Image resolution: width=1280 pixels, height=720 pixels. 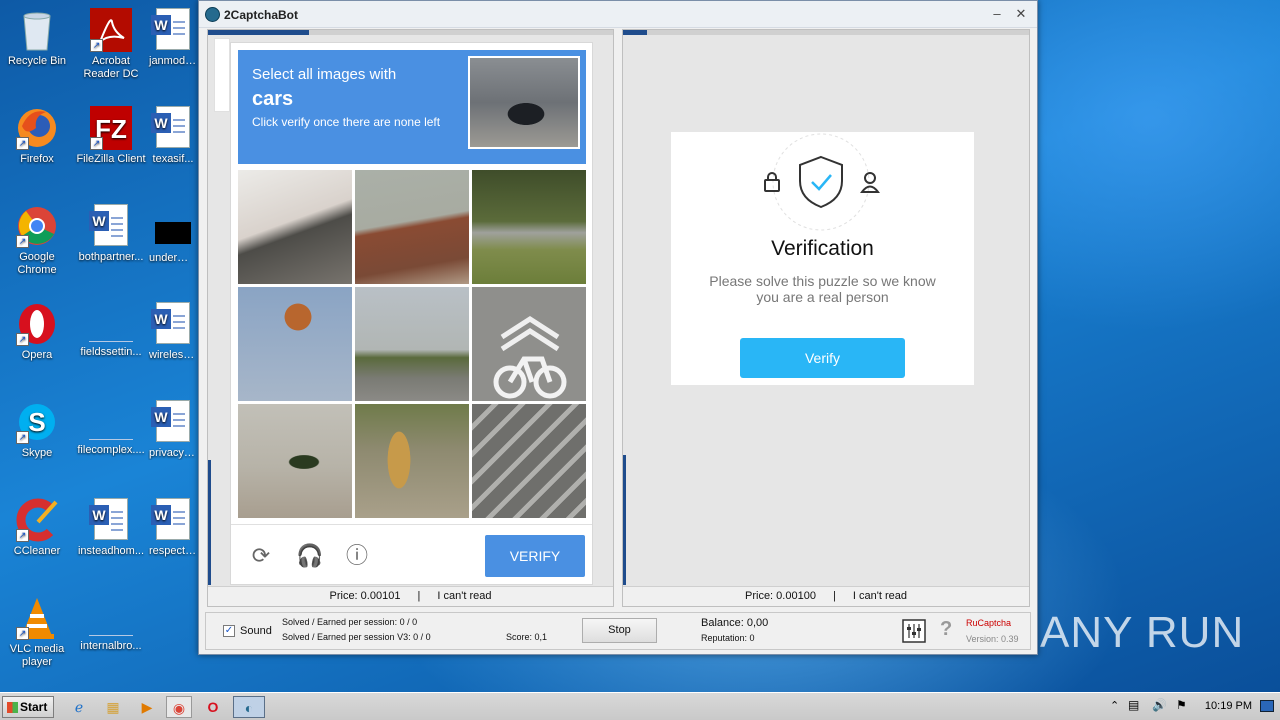 I want to click on app-version: Version: 0.39, so click(x=992, y=639).